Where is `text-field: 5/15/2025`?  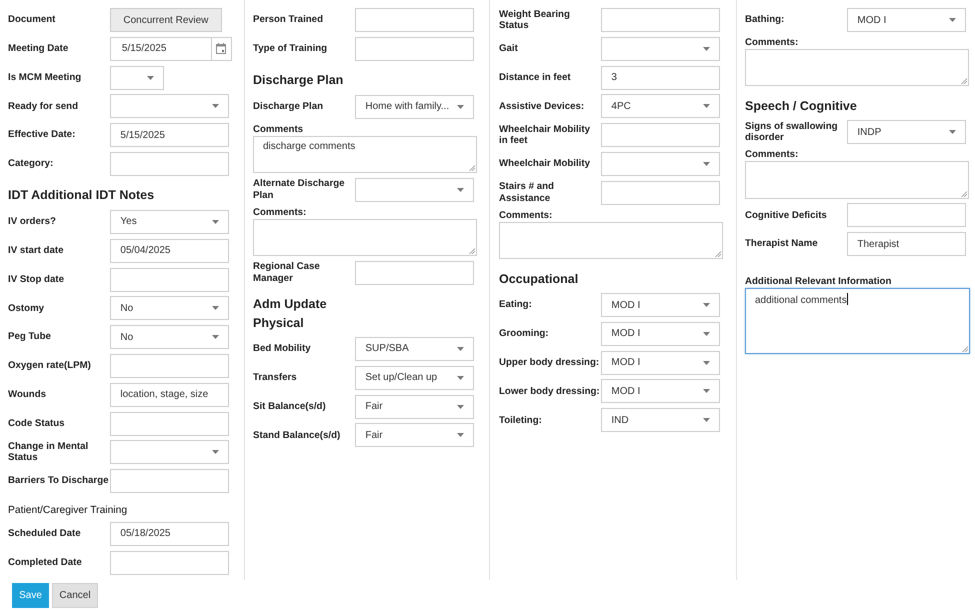 text-field: 5/15/2025 is located at coordinates (169, 135).